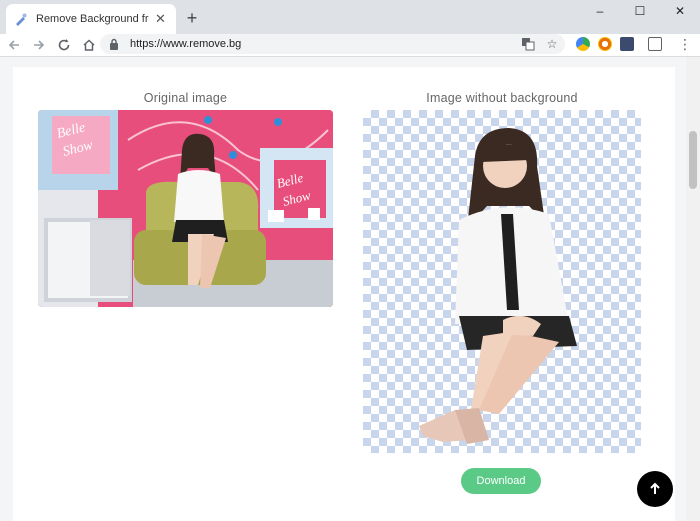  I want to click on tab-title: Remove Background from Ima, so click(92, 19).